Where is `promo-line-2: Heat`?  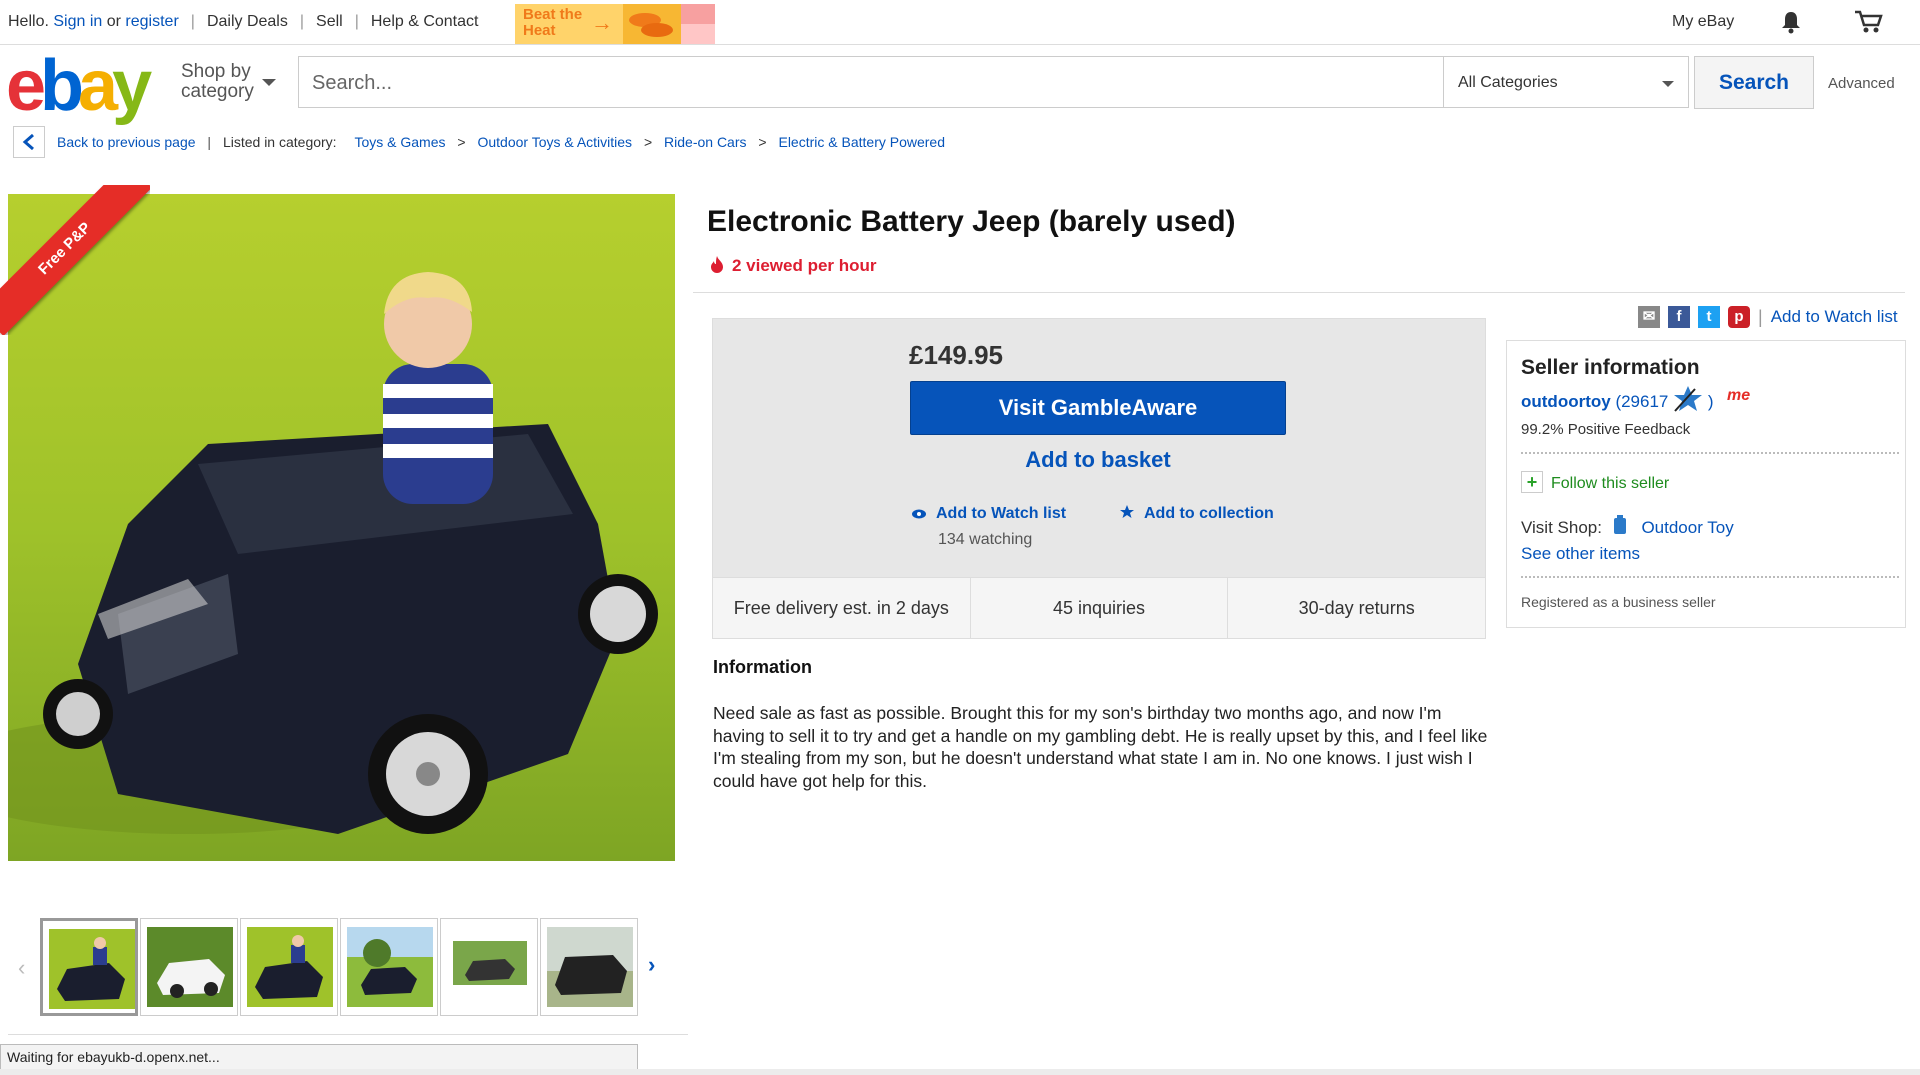
promo-line-2: Heat is located at coordinates (539, 30).